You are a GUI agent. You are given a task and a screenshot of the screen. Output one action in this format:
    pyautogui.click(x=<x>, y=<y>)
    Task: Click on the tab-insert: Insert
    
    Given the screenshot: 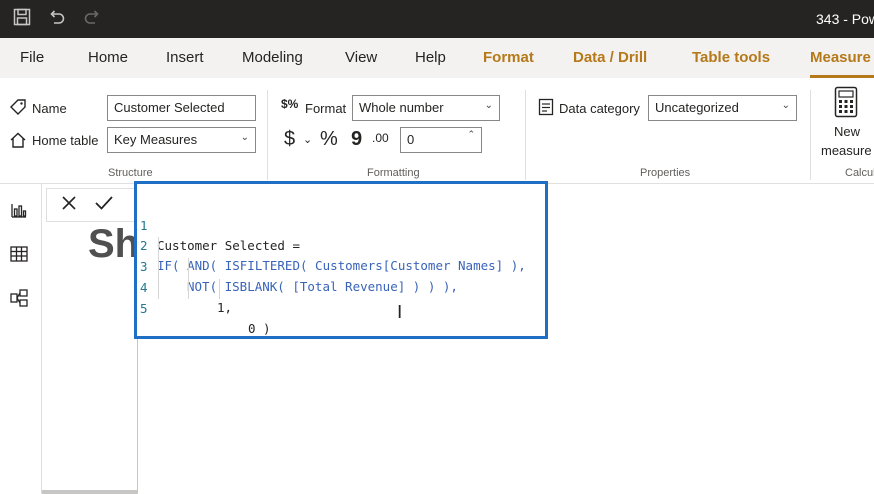 What is the action you would take?
    pyautogui.click(x=185, y=57)
    